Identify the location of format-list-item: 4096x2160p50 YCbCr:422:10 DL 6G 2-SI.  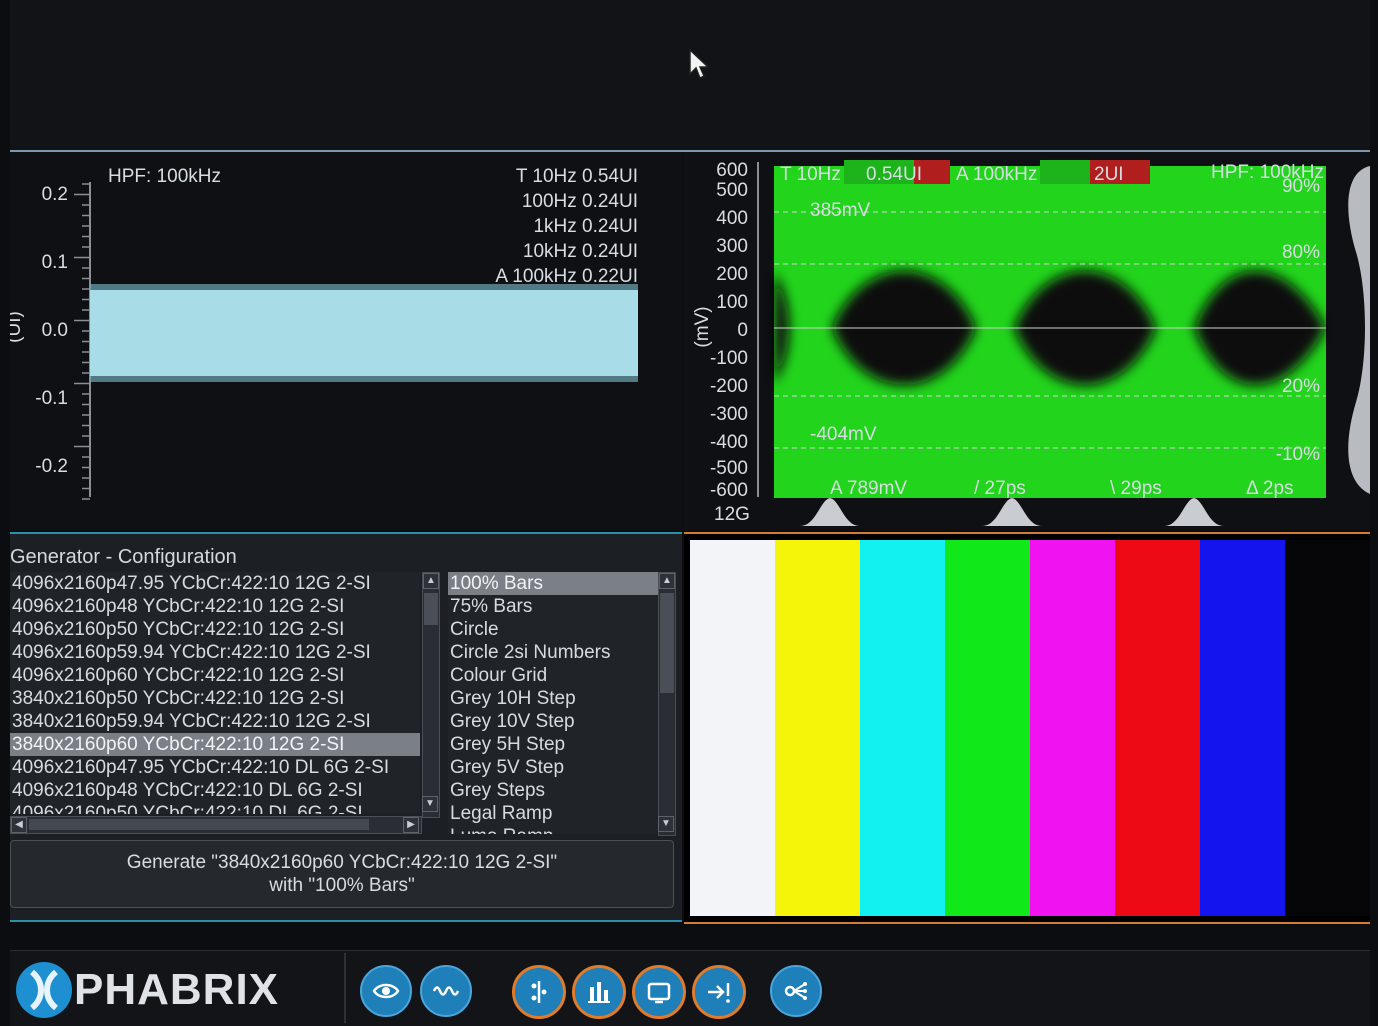
(215, 808).